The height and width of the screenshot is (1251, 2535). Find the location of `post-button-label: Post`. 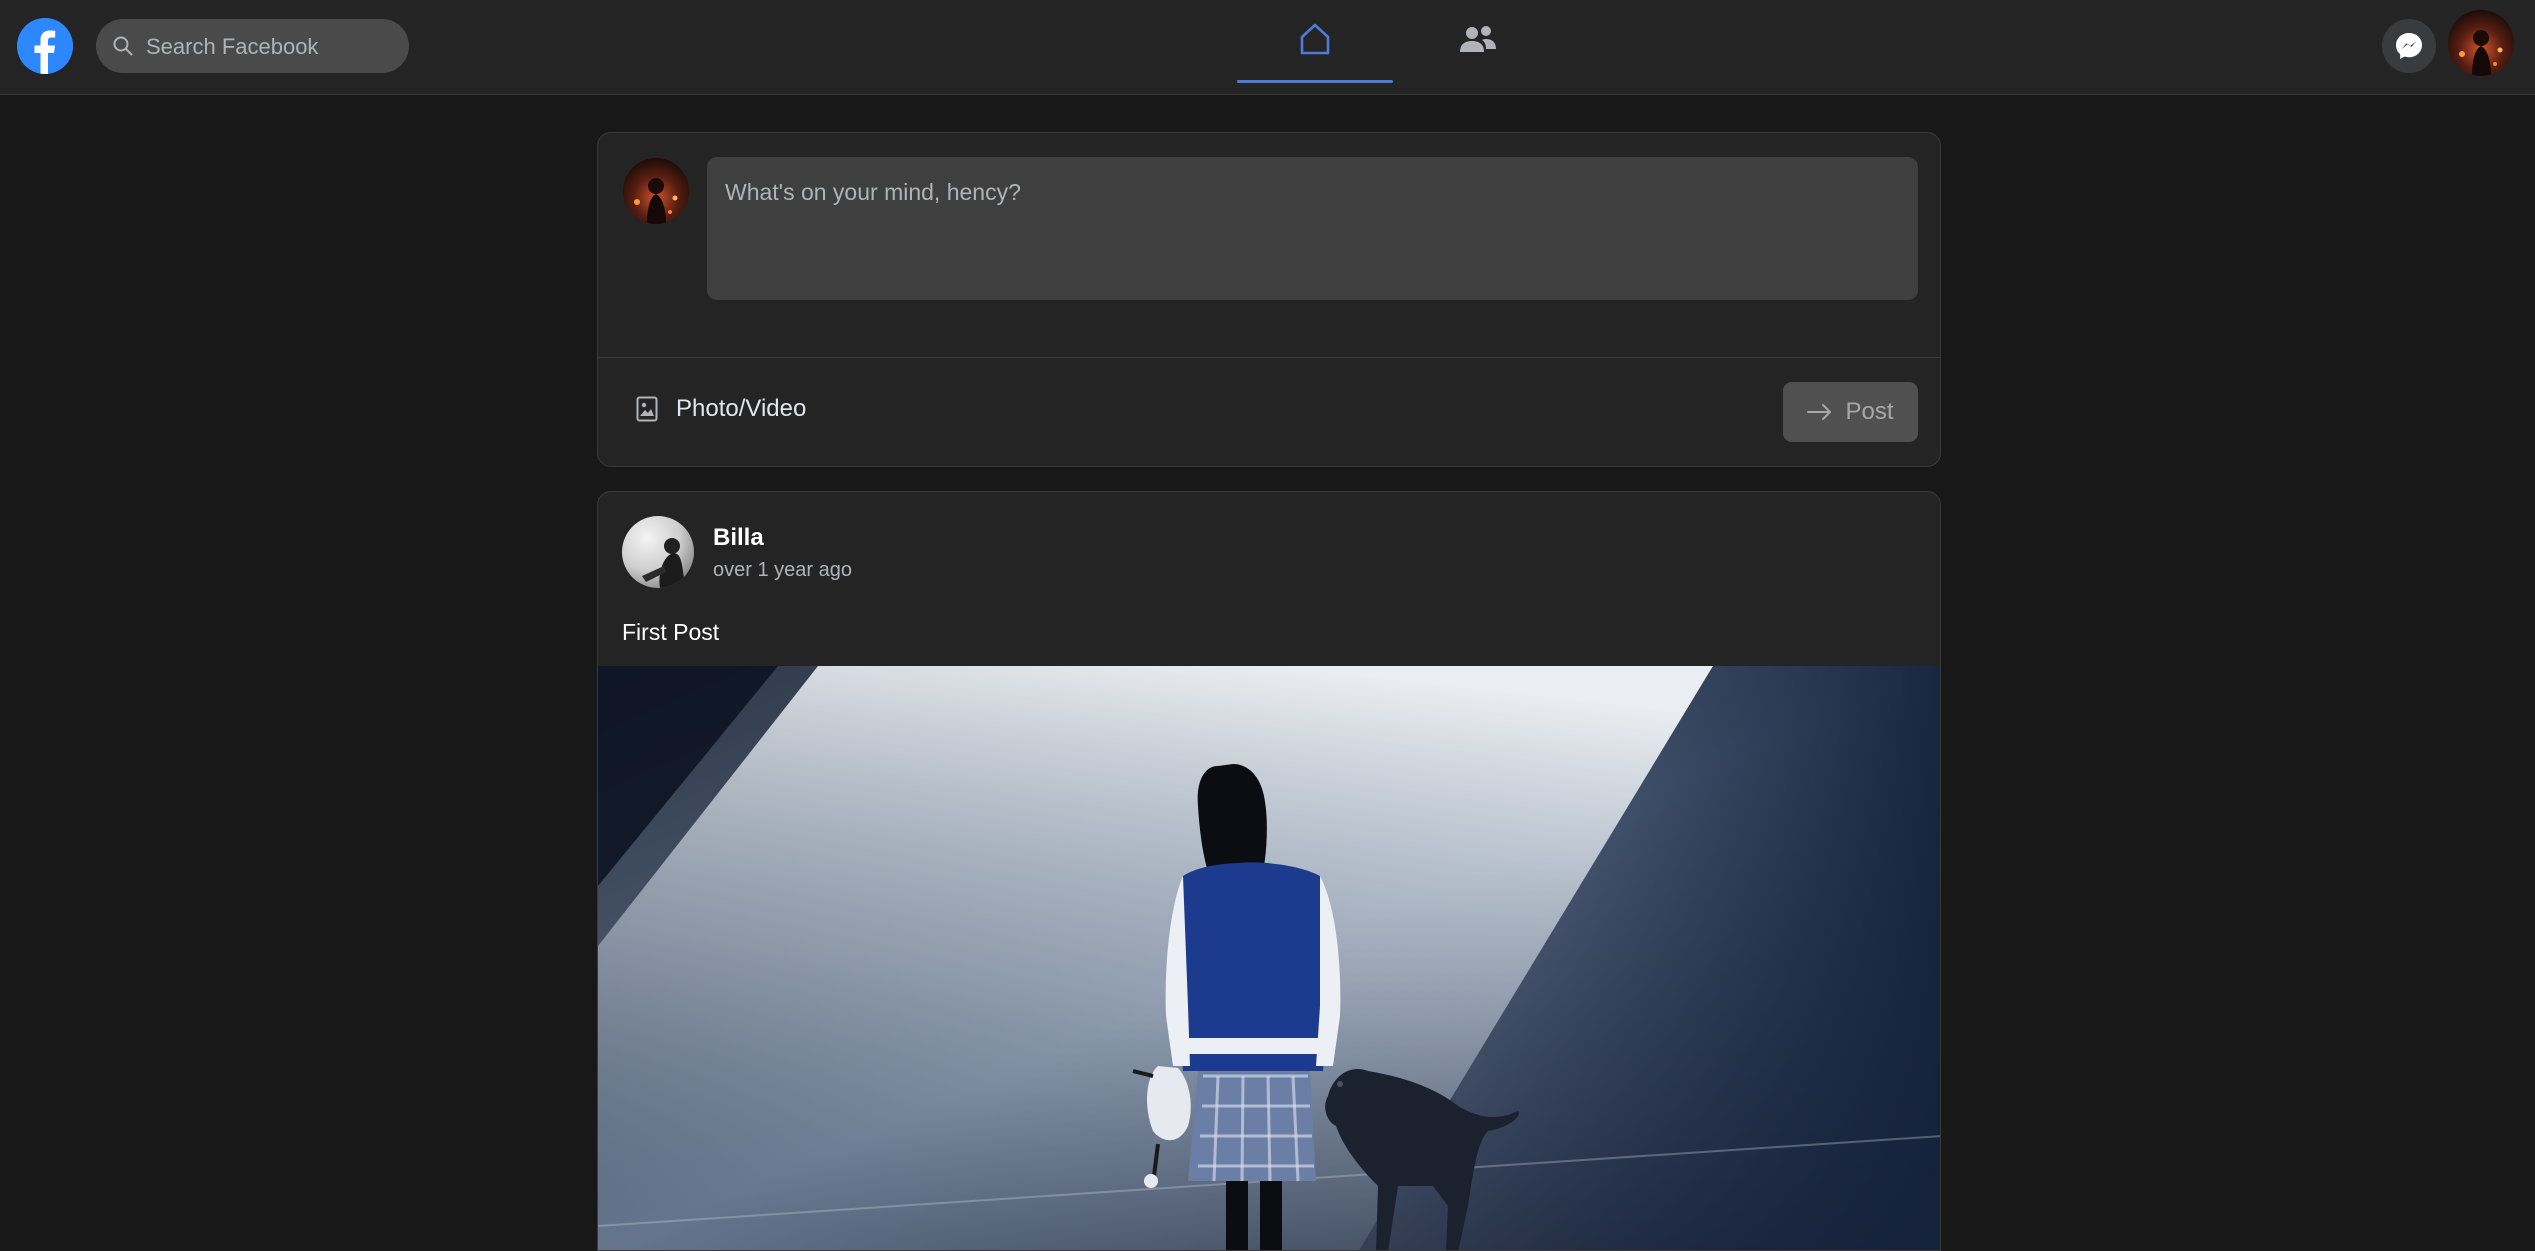

post-button-label: Post is located at coordinates (1869, 411).